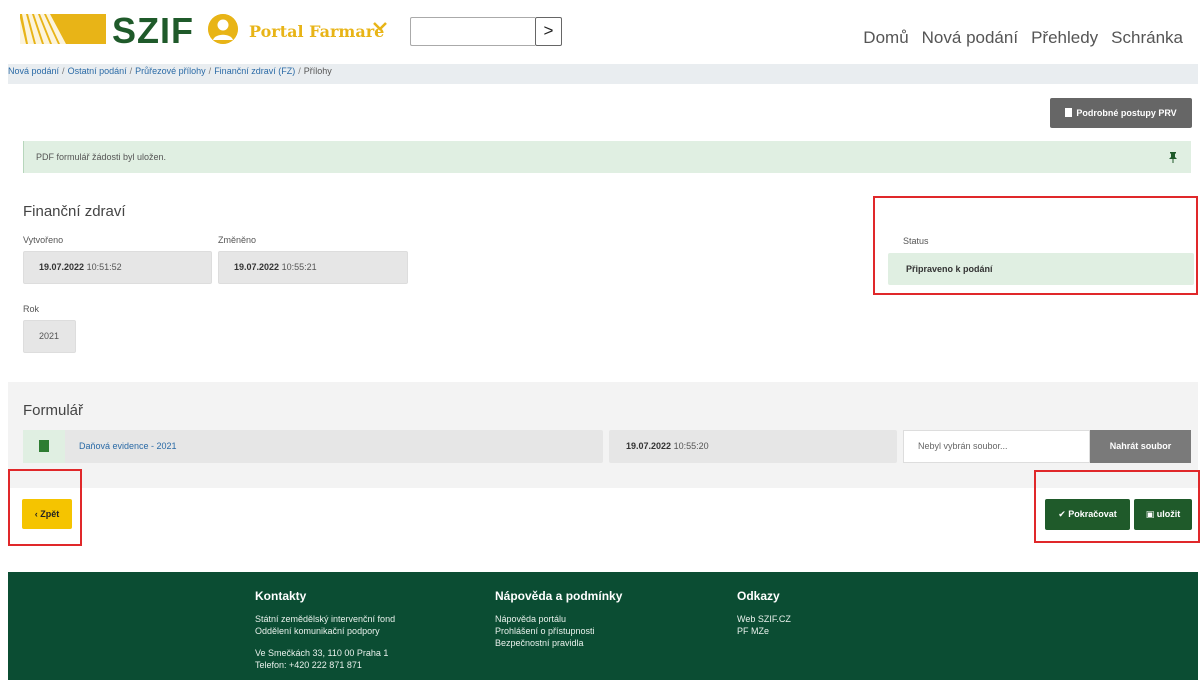 The height and width of the screenshot is (680, 1200). Describe the element at coordinates (101, 157) in the screenshot. I see `alert-text: PDF formulář žádosti byl uložen.` at that location.